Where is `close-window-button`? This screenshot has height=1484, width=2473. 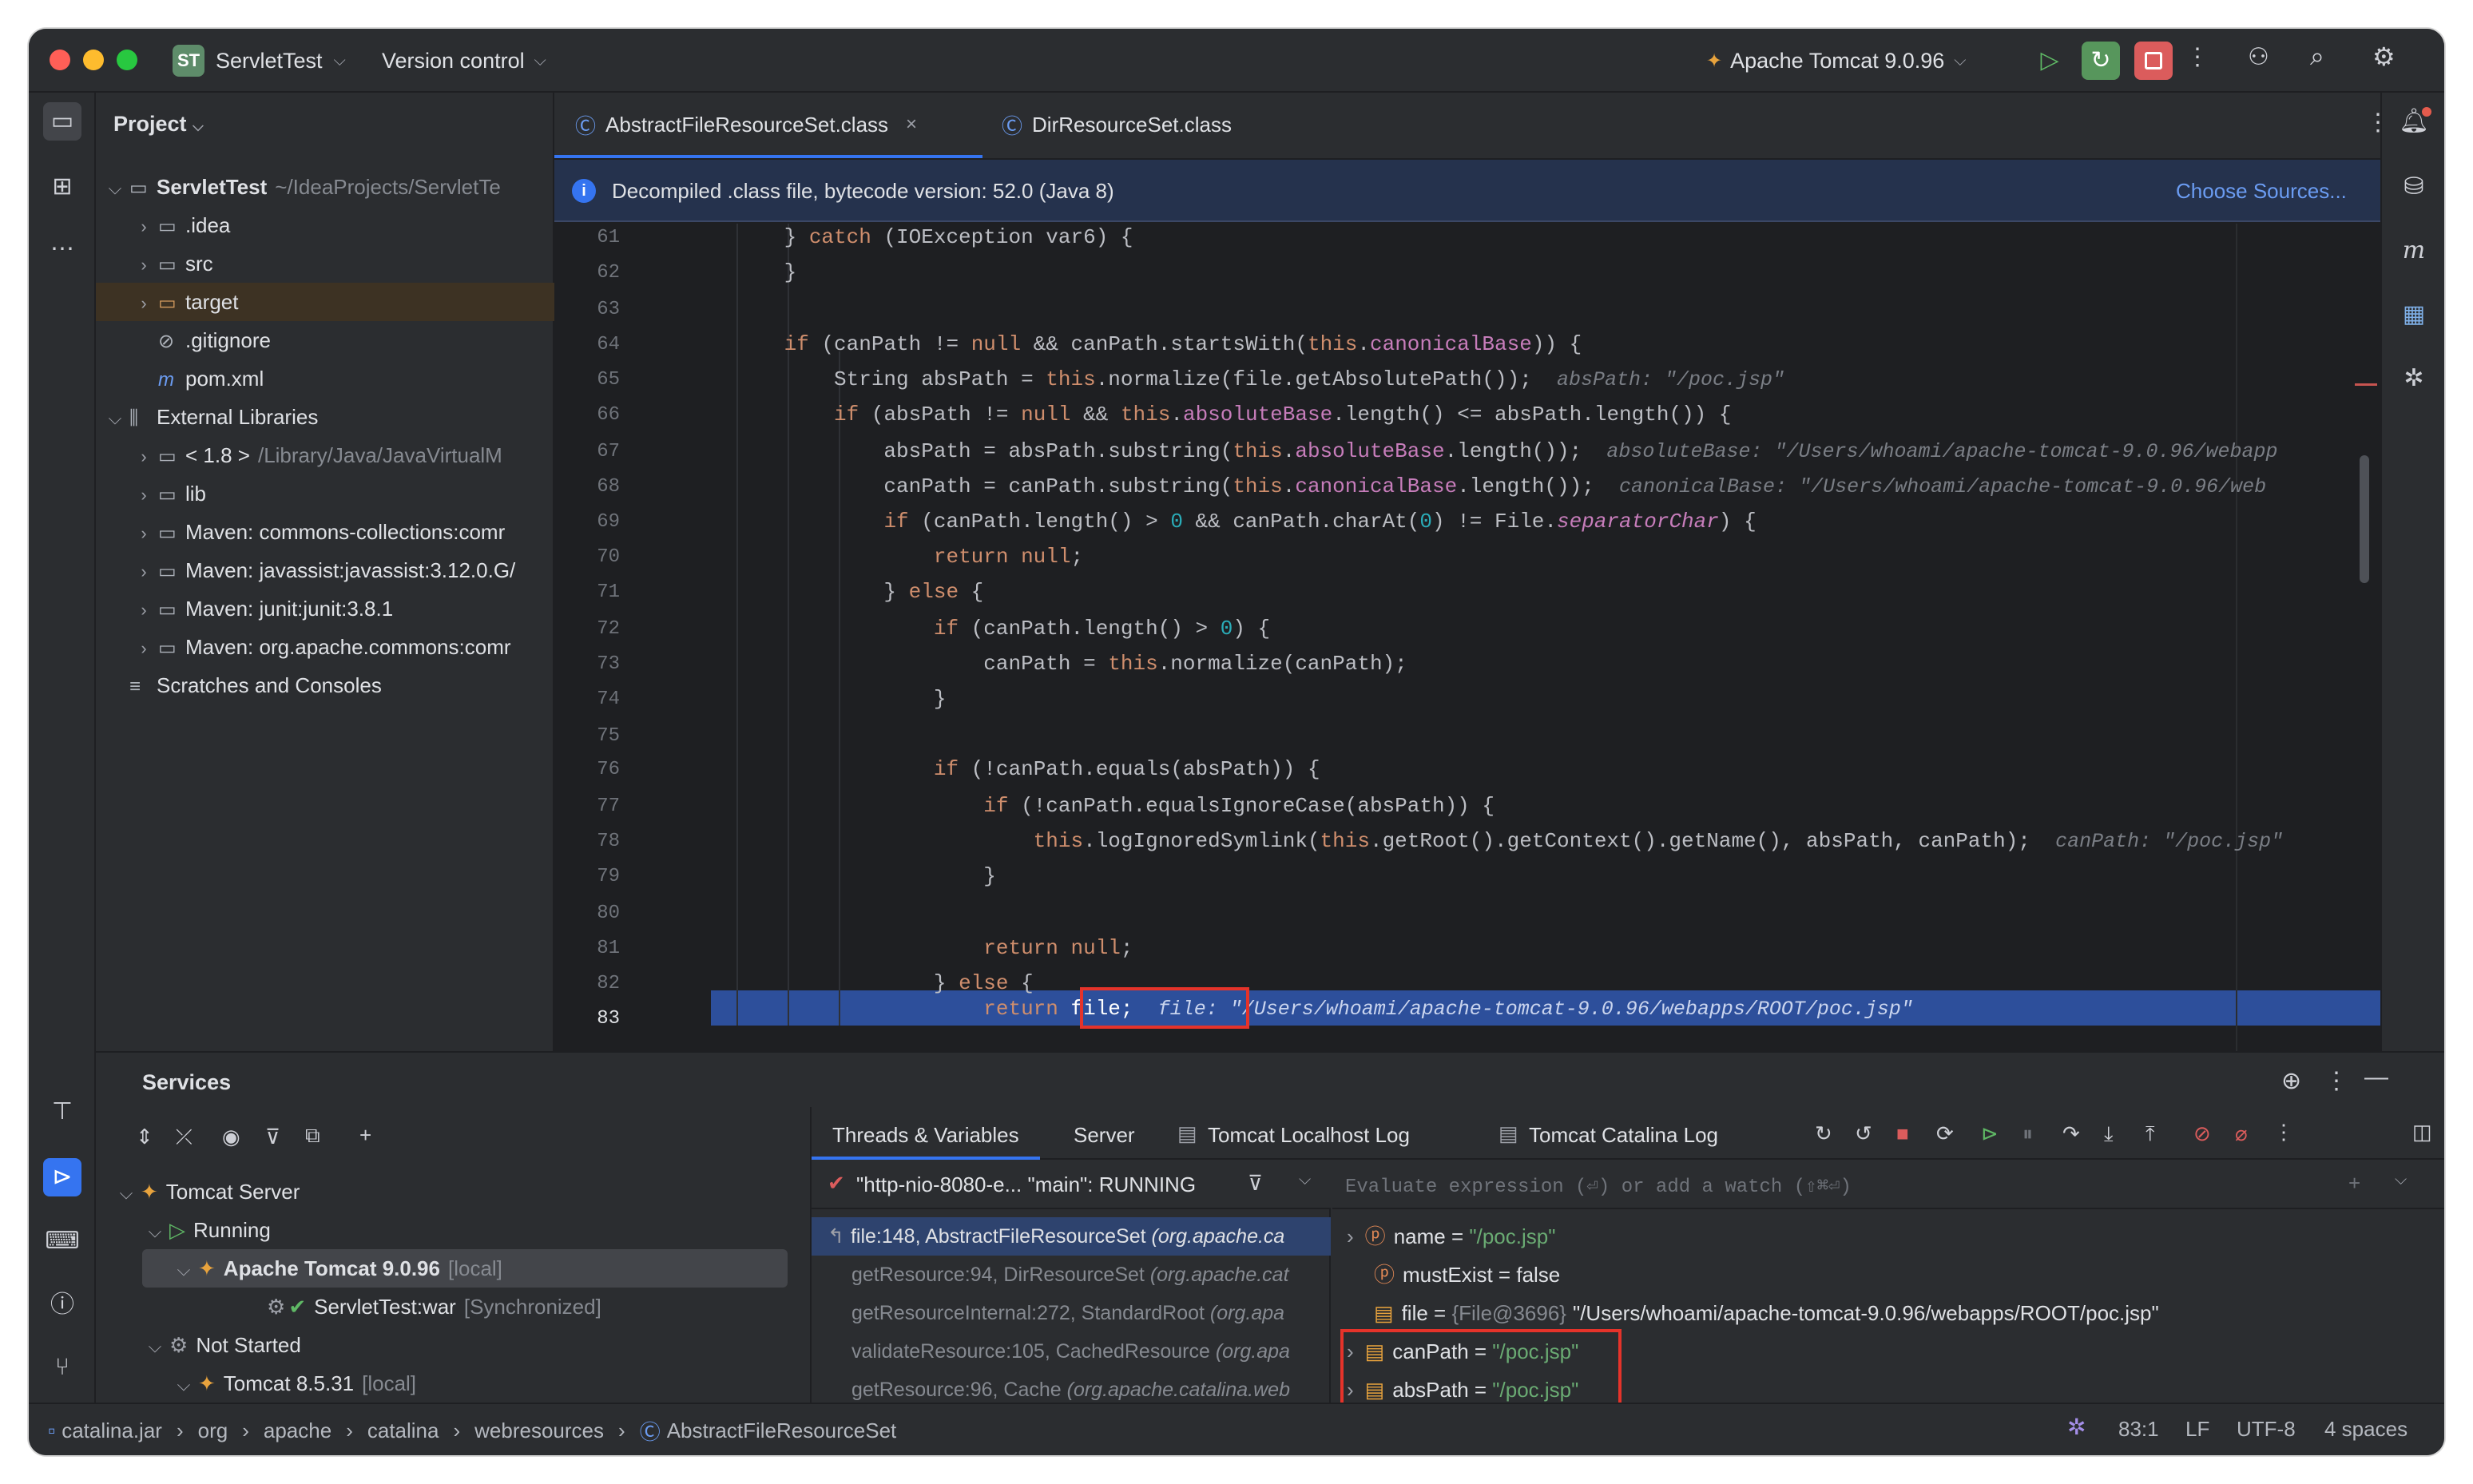
close-window-button is located at coordinates (60, 60).